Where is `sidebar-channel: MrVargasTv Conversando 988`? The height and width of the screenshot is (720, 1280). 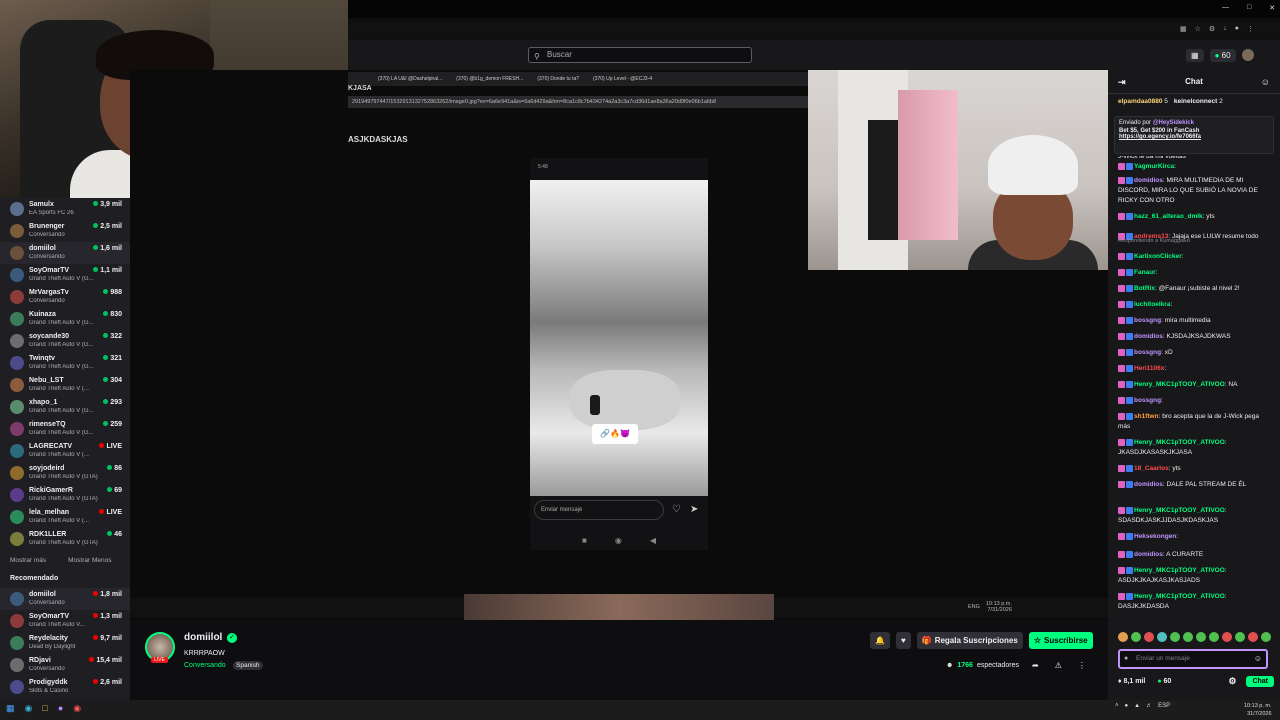
sidebar-channel: MrVargasTv Conversando 988 is located at coordinates (65, 297).